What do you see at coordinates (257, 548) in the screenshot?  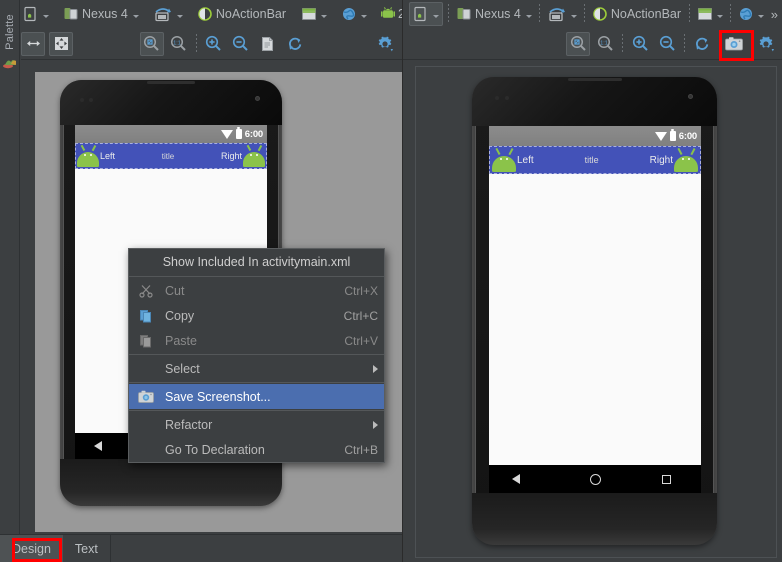 I see `tab-bar-filler` at bounding box center [257, 548].